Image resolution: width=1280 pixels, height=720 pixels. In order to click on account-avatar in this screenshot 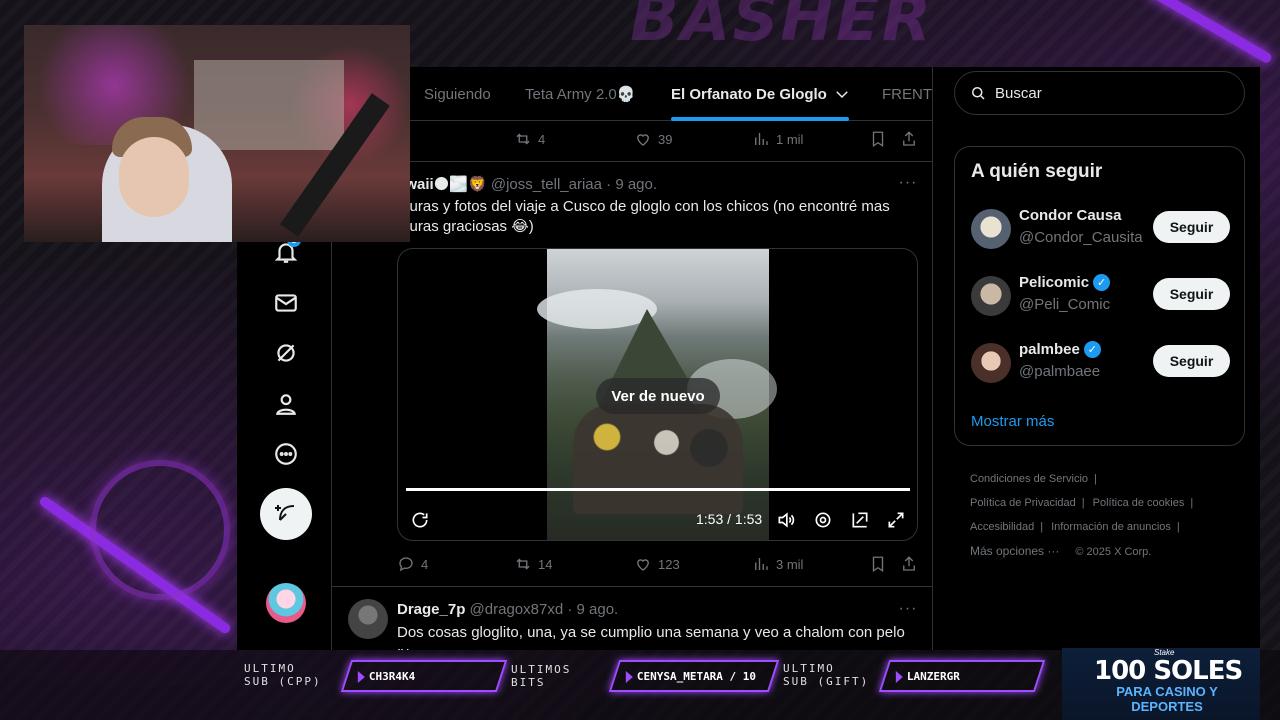, I will do `click(286, 603)`.